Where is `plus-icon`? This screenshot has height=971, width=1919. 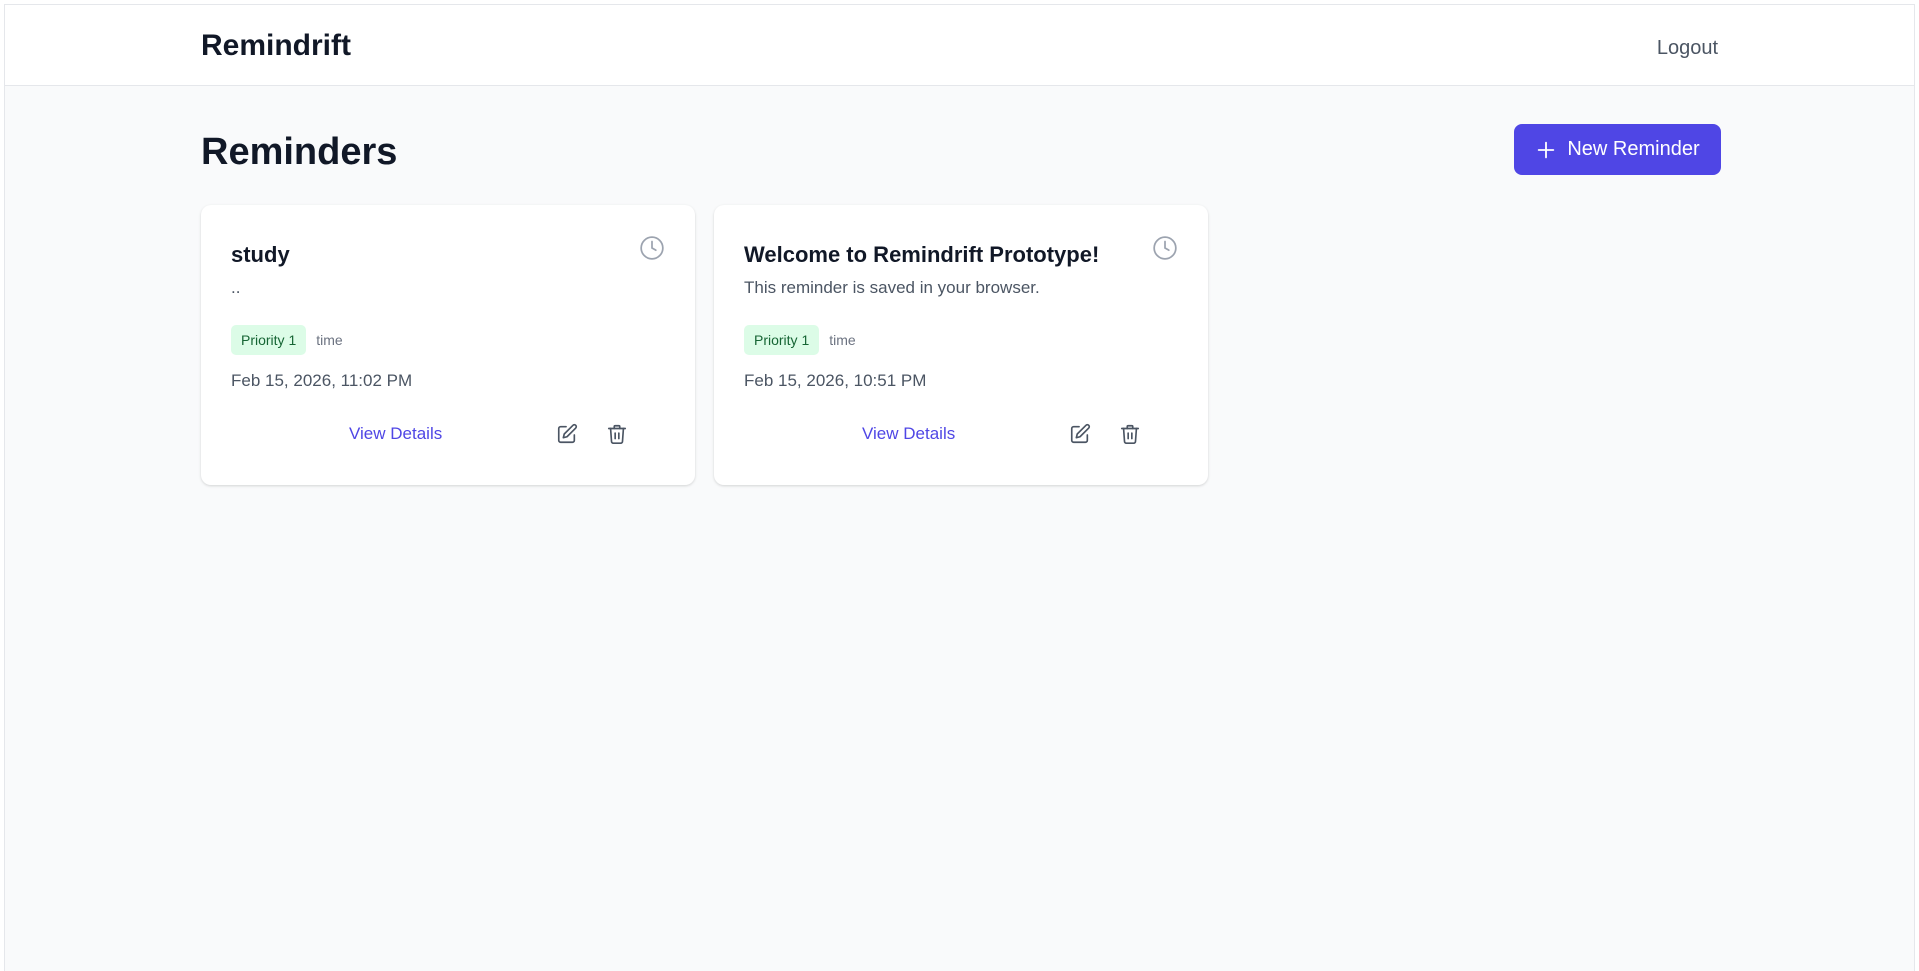 plus-icon is located at coordinates (1546, 149).